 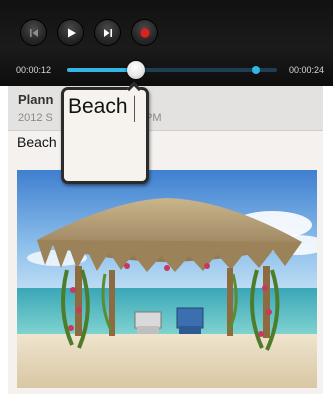 I want to click on note-date: 2012 S, so click(x=35, y=118).